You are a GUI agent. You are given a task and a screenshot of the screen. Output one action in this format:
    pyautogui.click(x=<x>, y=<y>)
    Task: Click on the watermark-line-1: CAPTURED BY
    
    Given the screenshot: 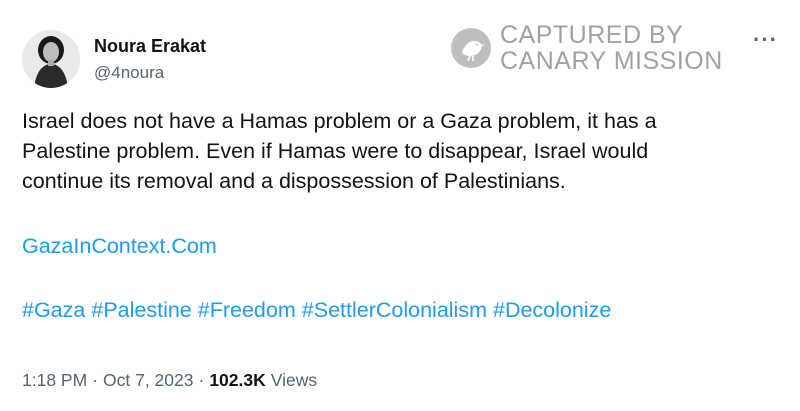 What is the action you would take?
    pyautogui.click(x=592, y=35)
    